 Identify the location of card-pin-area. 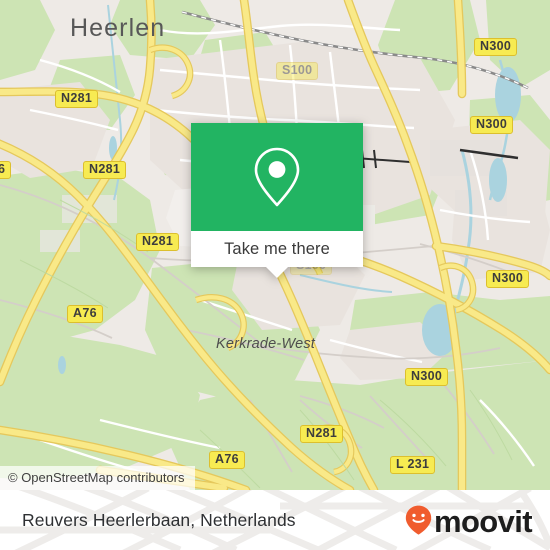
(277, 177).